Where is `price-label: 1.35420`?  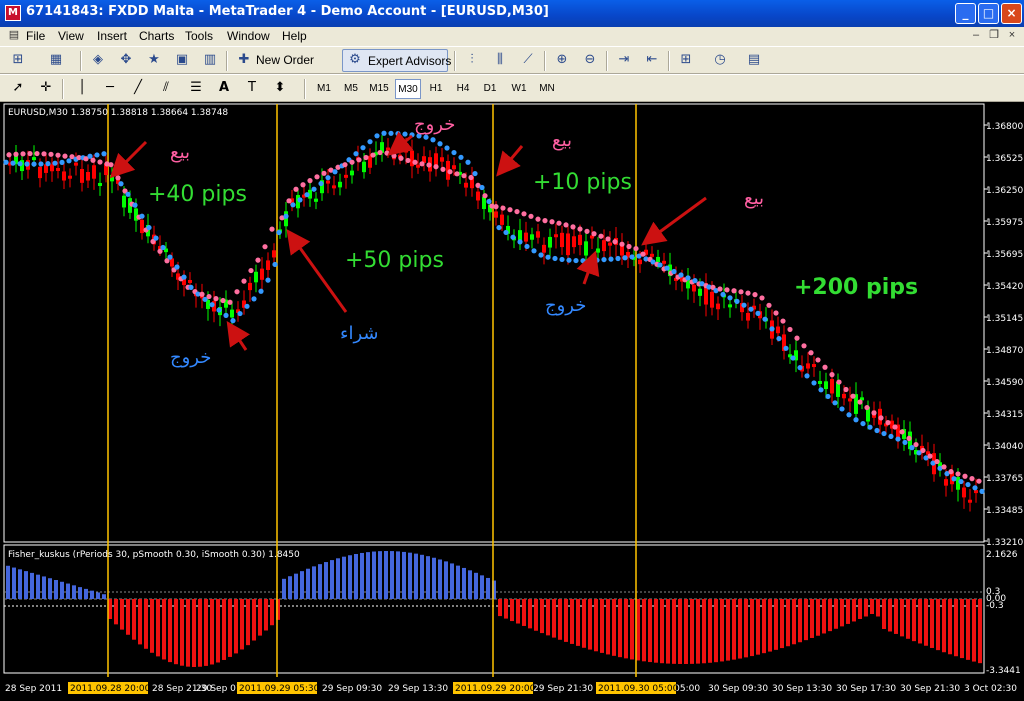
price-label: 1.35420 is located at coordinates (1004, 287).